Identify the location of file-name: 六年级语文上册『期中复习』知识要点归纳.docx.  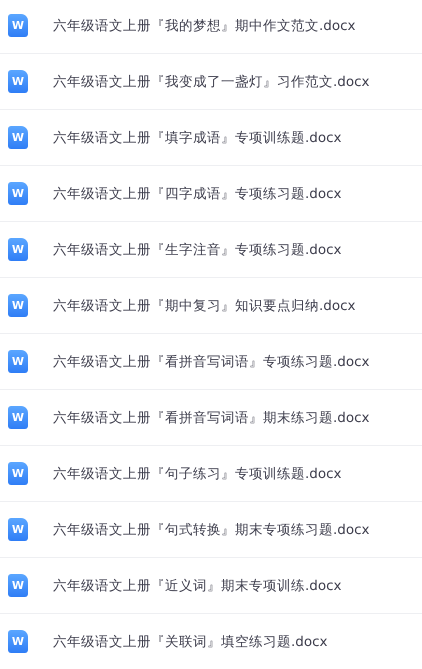
(204, 305).